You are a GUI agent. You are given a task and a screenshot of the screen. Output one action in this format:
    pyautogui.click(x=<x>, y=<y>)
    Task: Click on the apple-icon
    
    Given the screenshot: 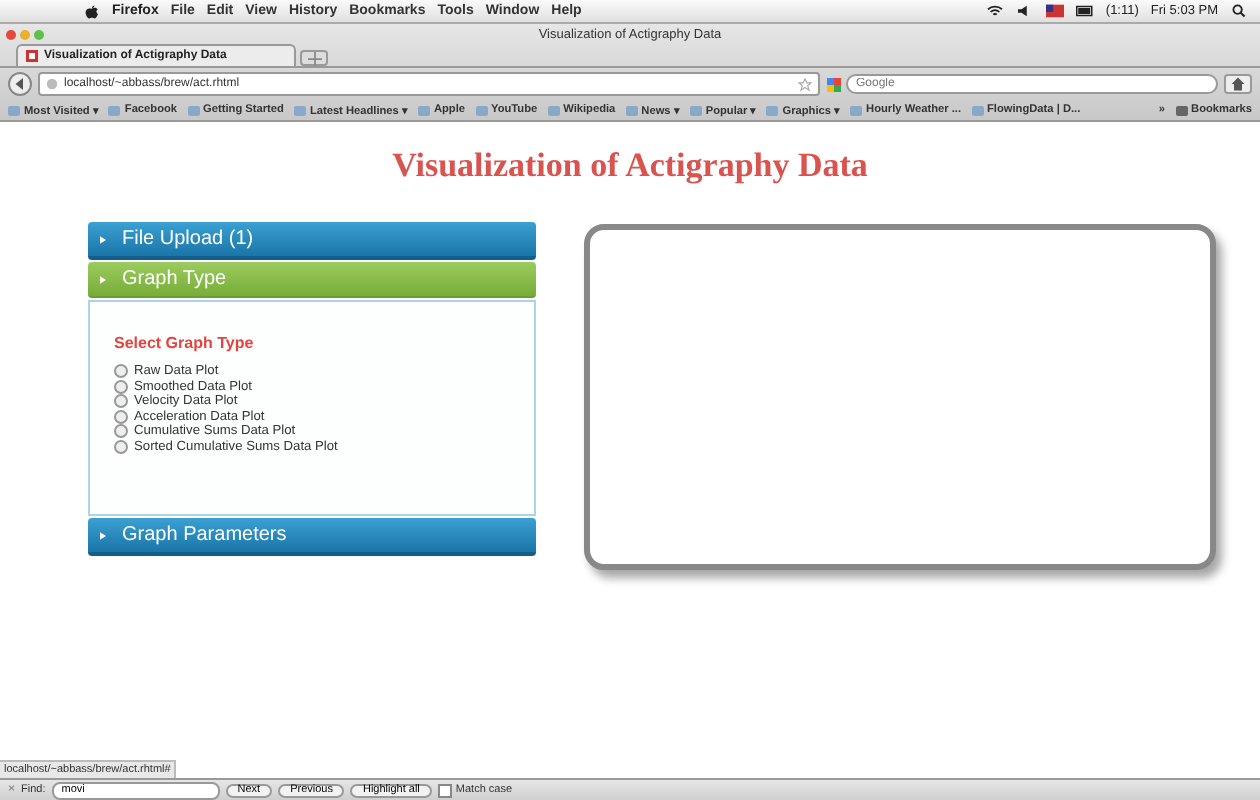 What is the action you would take?
    pyautogui.click(x=92, y=11)
    